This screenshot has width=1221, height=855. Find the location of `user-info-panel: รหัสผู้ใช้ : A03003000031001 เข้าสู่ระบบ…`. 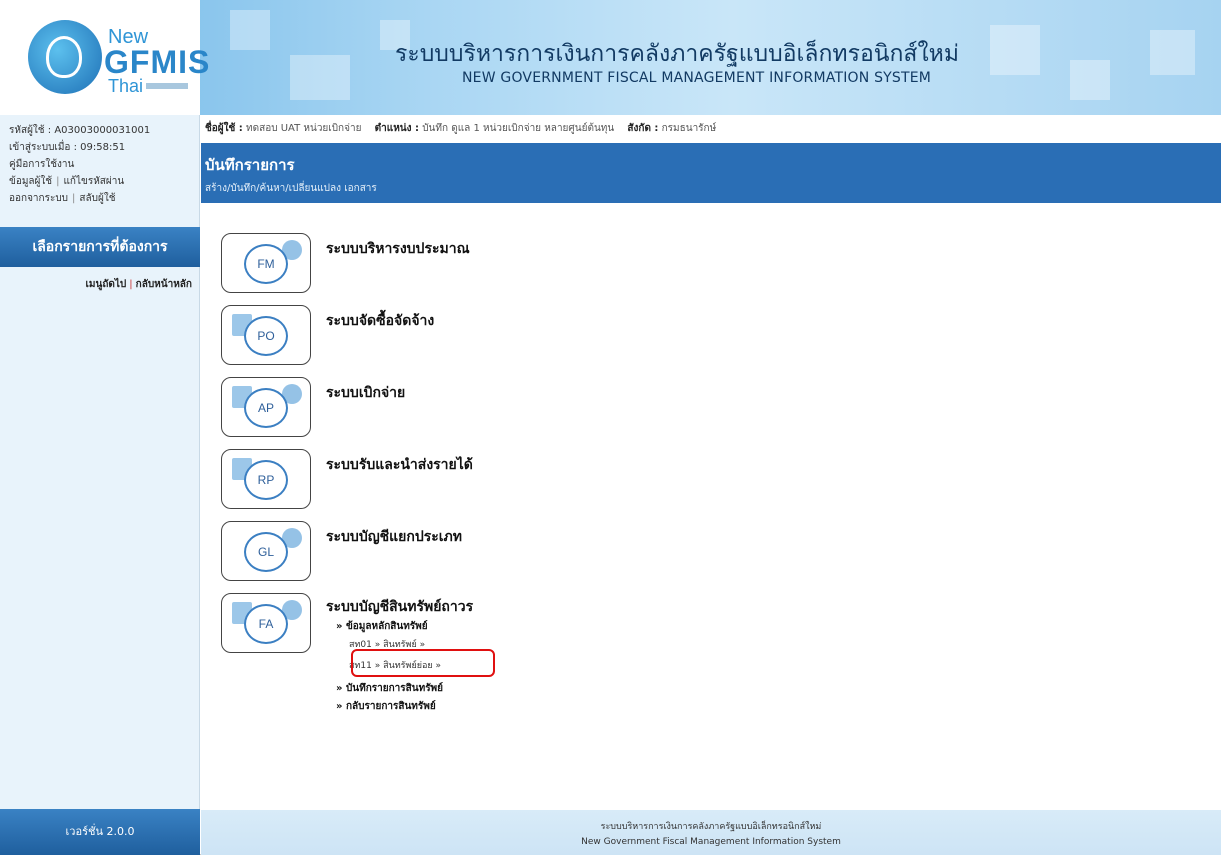

user-info-panel: รหัสผู้ใช้ : A03003000031001 เข้าสู่ระบบ… is located at coordinates (80, 164).